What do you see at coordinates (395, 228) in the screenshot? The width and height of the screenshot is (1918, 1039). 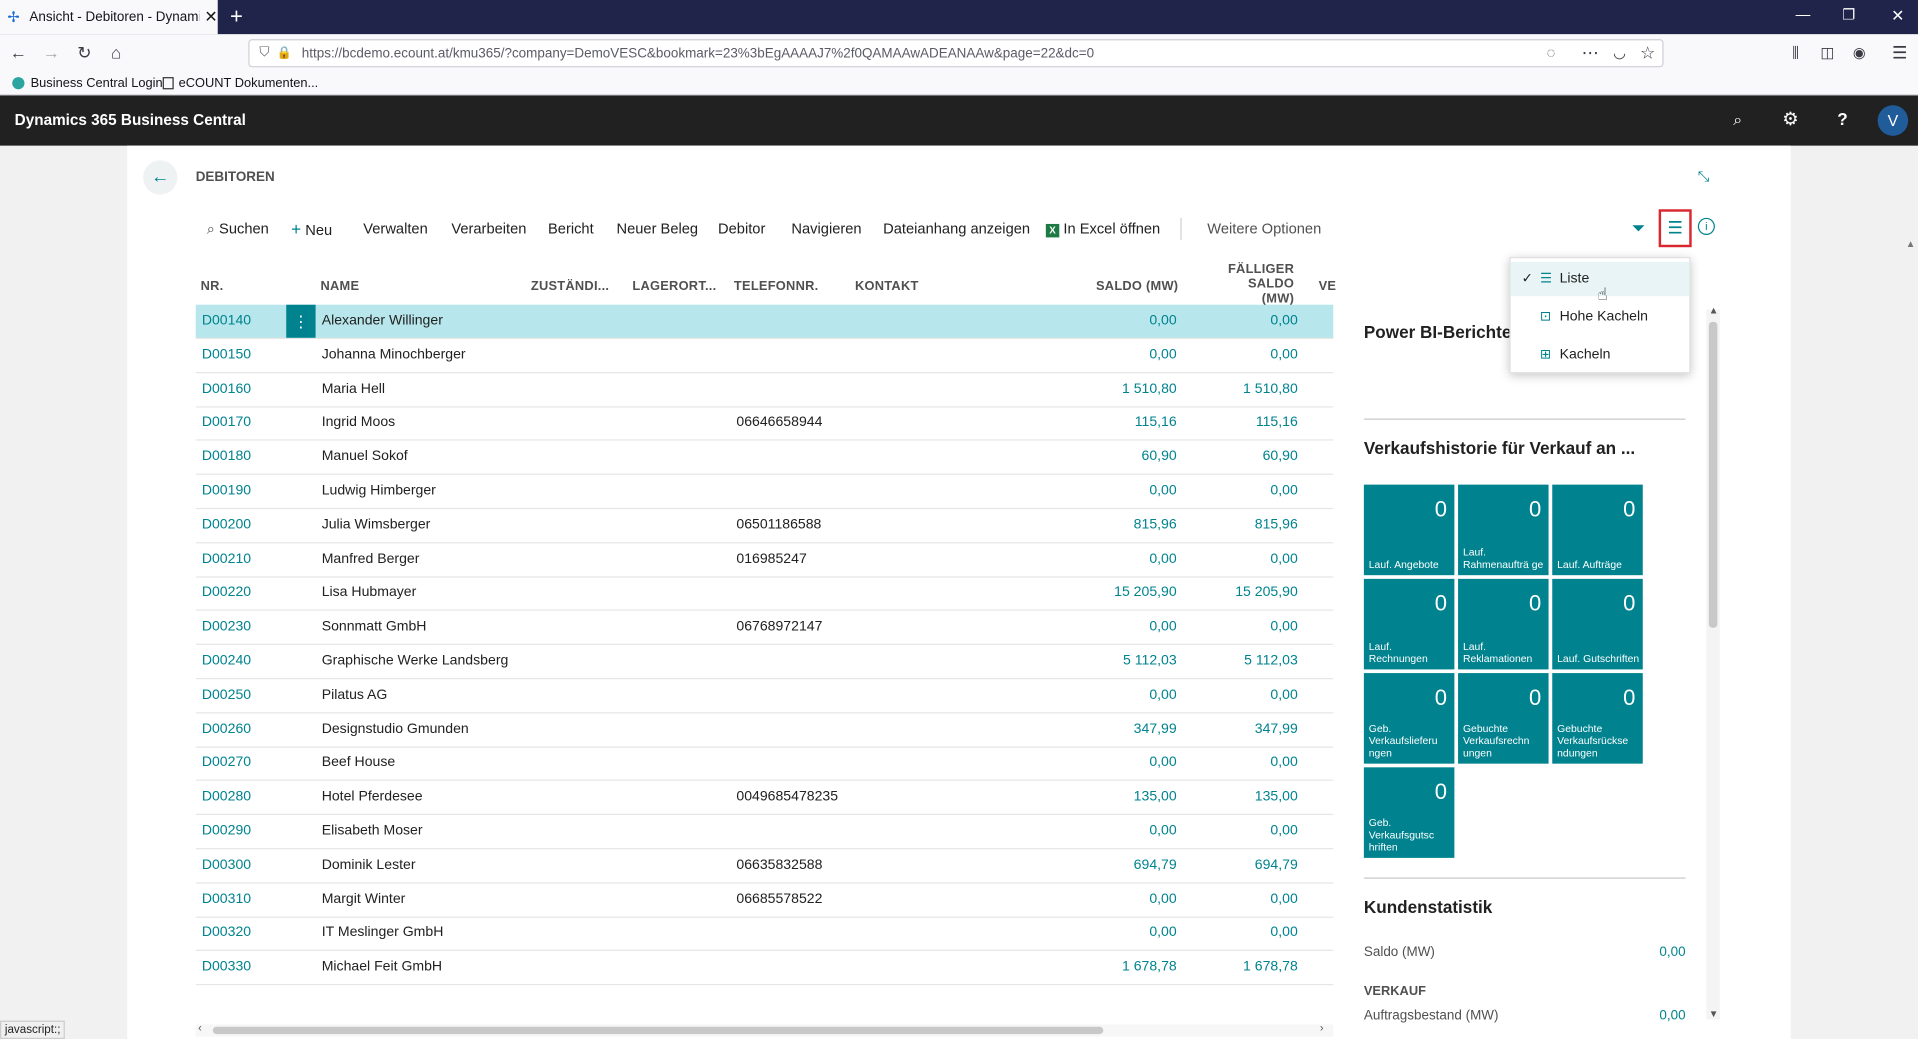 I see `manage-action: Verwalten` at bounding box center [395, 228].